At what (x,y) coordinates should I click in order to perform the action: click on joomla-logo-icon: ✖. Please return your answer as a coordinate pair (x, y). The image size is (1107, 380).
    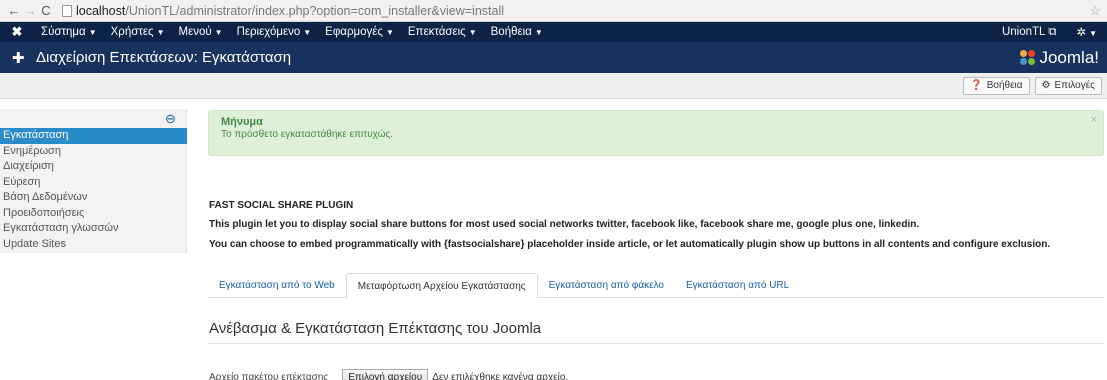
    Looking at the image, I should click on (17, 32).